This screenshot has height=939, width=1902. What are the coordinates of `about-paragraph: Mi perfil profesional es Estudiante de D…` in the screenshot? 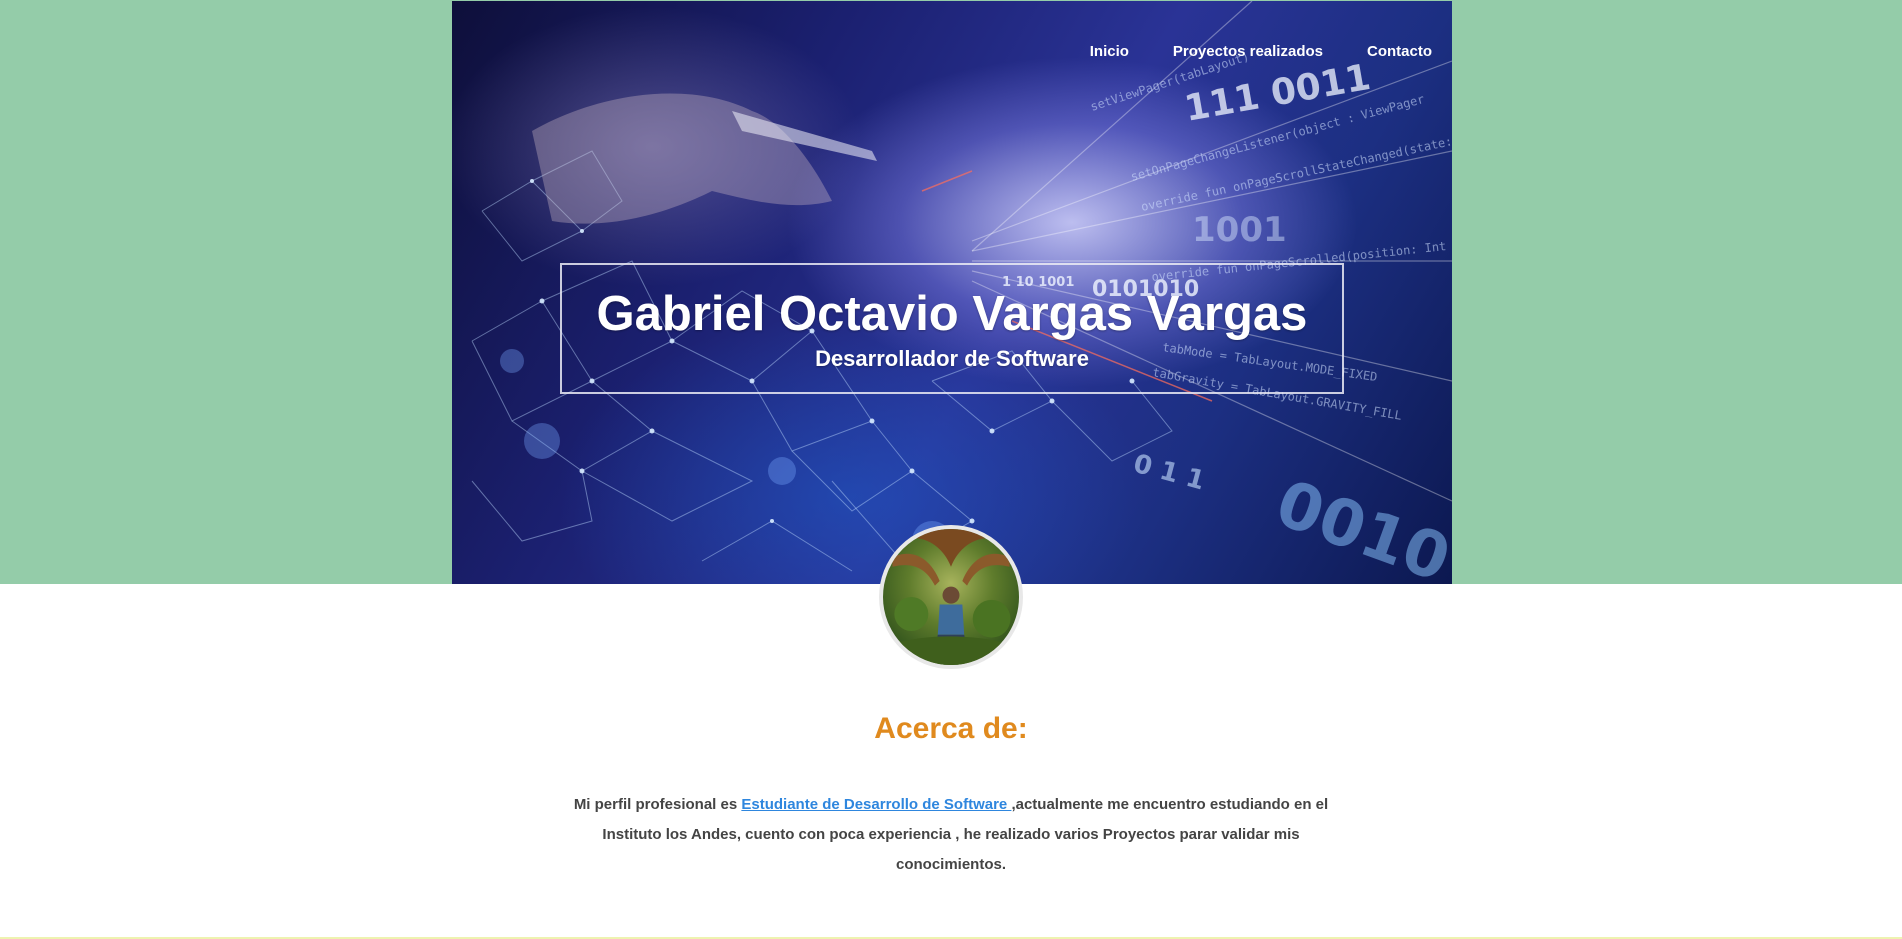 It's located at (951, 835).